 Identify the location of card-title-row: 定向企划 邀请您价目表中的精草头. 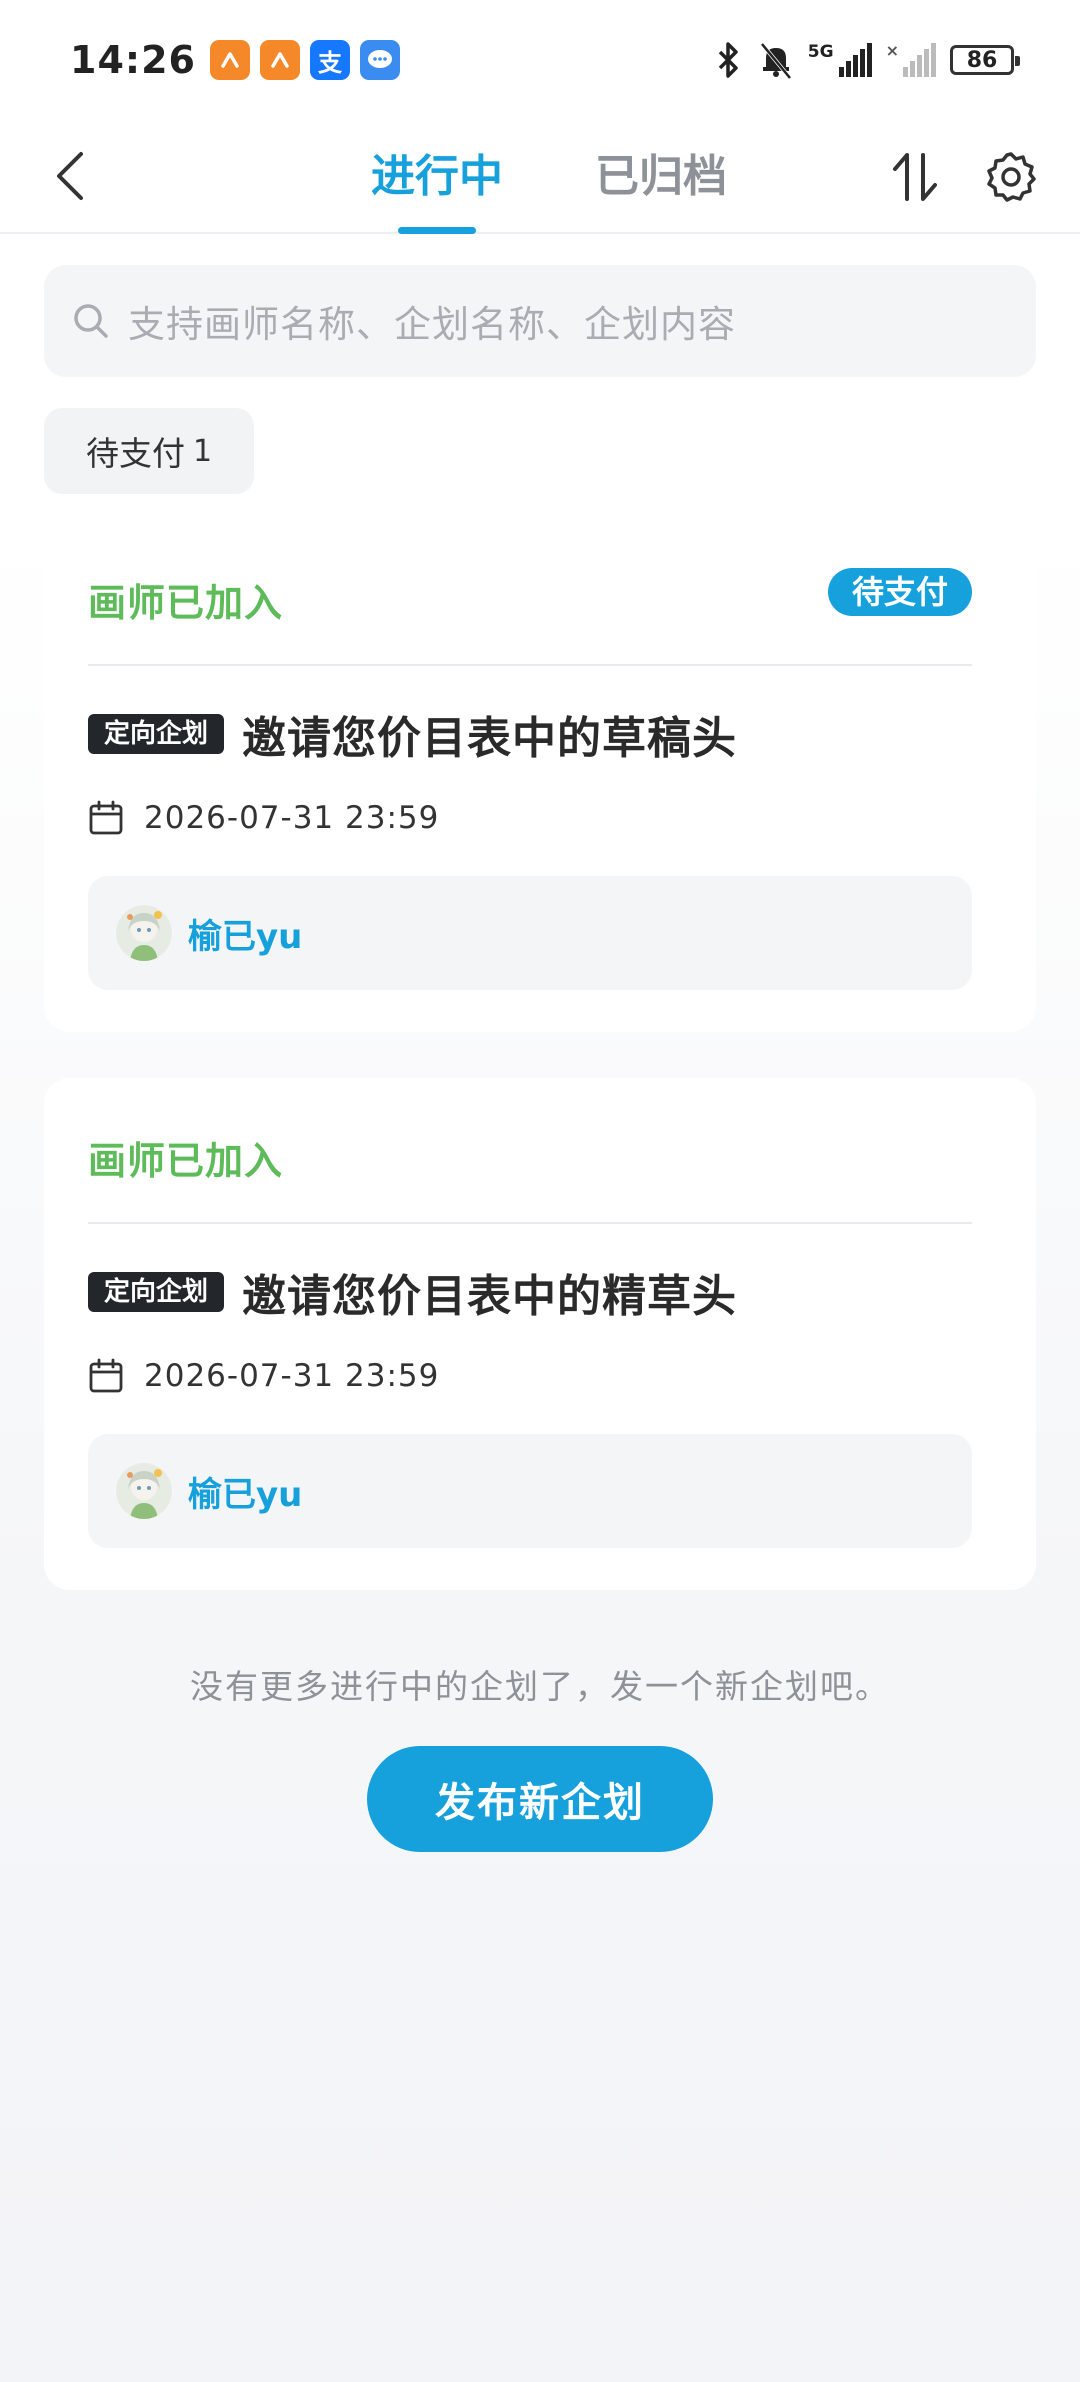
(412, 1292).